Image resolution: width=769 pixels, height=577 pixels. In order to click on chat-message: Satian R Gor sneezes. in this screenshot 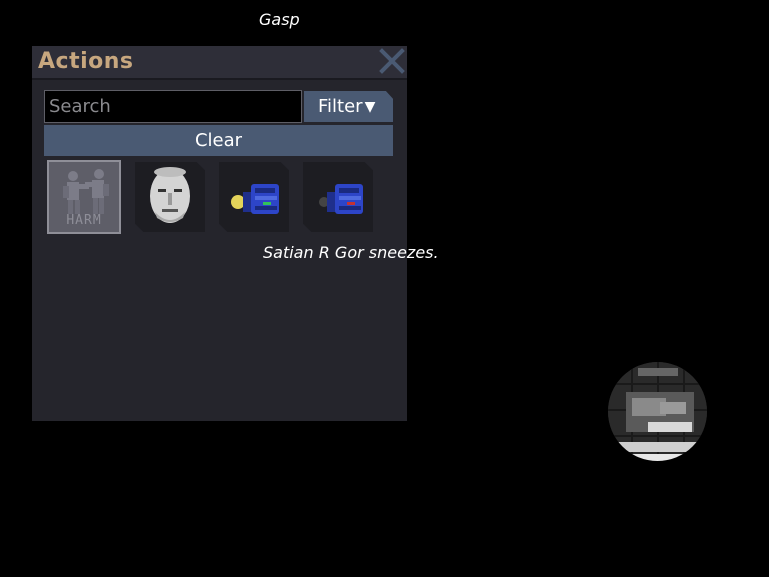, I will do `click(351, 252)`.